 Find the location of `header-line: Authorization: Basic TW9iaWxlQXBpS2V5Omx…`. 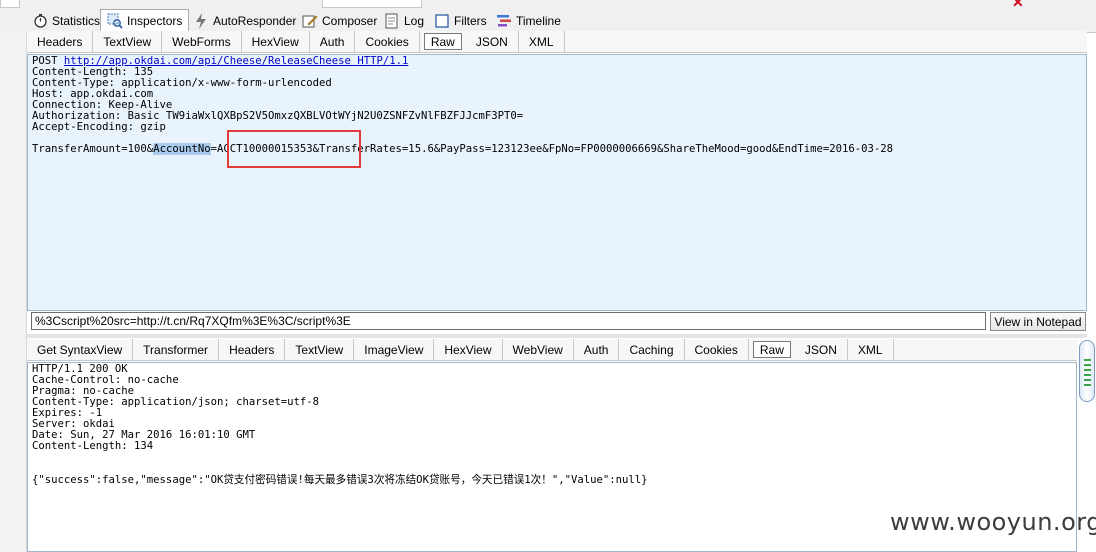

header-line: Authorization: Basic TW9iaWxlQXBpS2V5Omx… is located at coordinates (278, 116).